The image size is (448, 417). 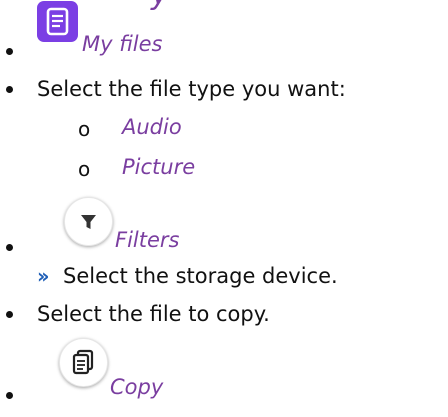 What do you see at coordinates (152, 127) in the screenshot?
I see `file-type-audio: Audio` at bounding box center [152, 127].